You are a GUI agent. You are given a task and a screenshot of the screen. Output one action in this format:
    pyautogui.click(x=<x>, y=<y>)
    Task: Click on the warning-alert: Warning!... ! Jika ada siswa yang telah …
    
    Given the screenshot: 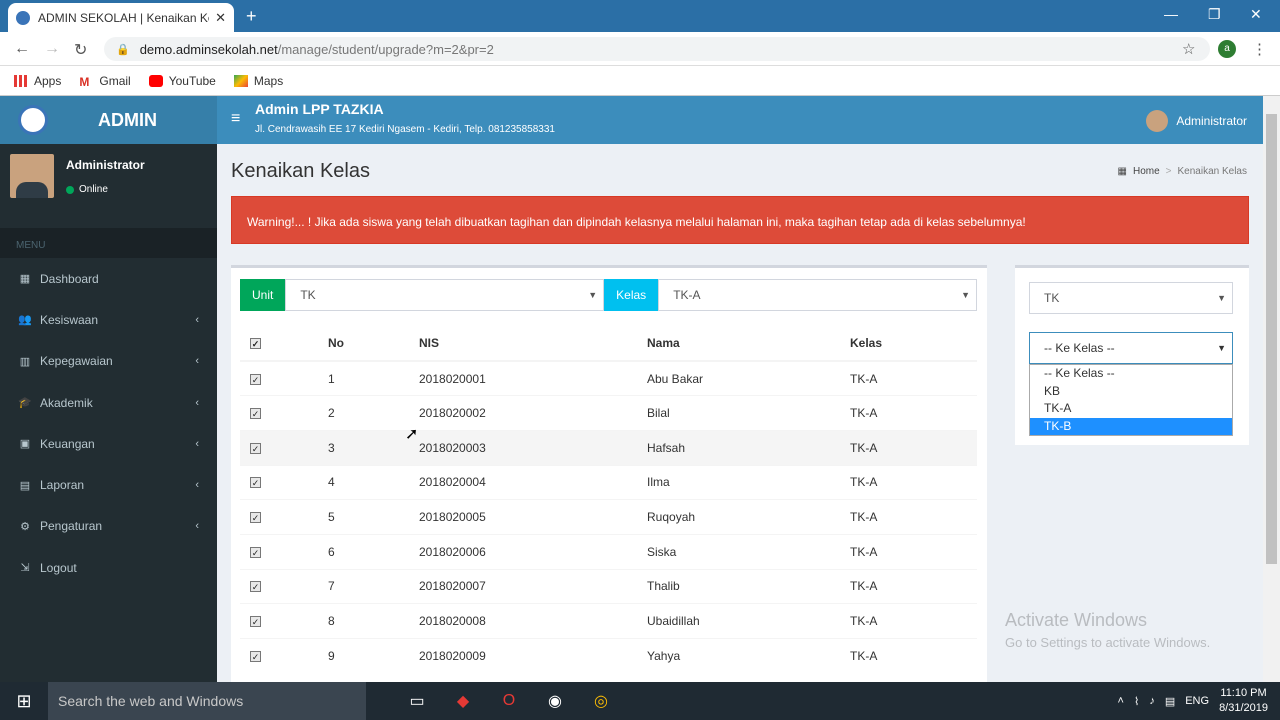 What is the action you would take?
    pyautogui.click(x=740, y=220)
    